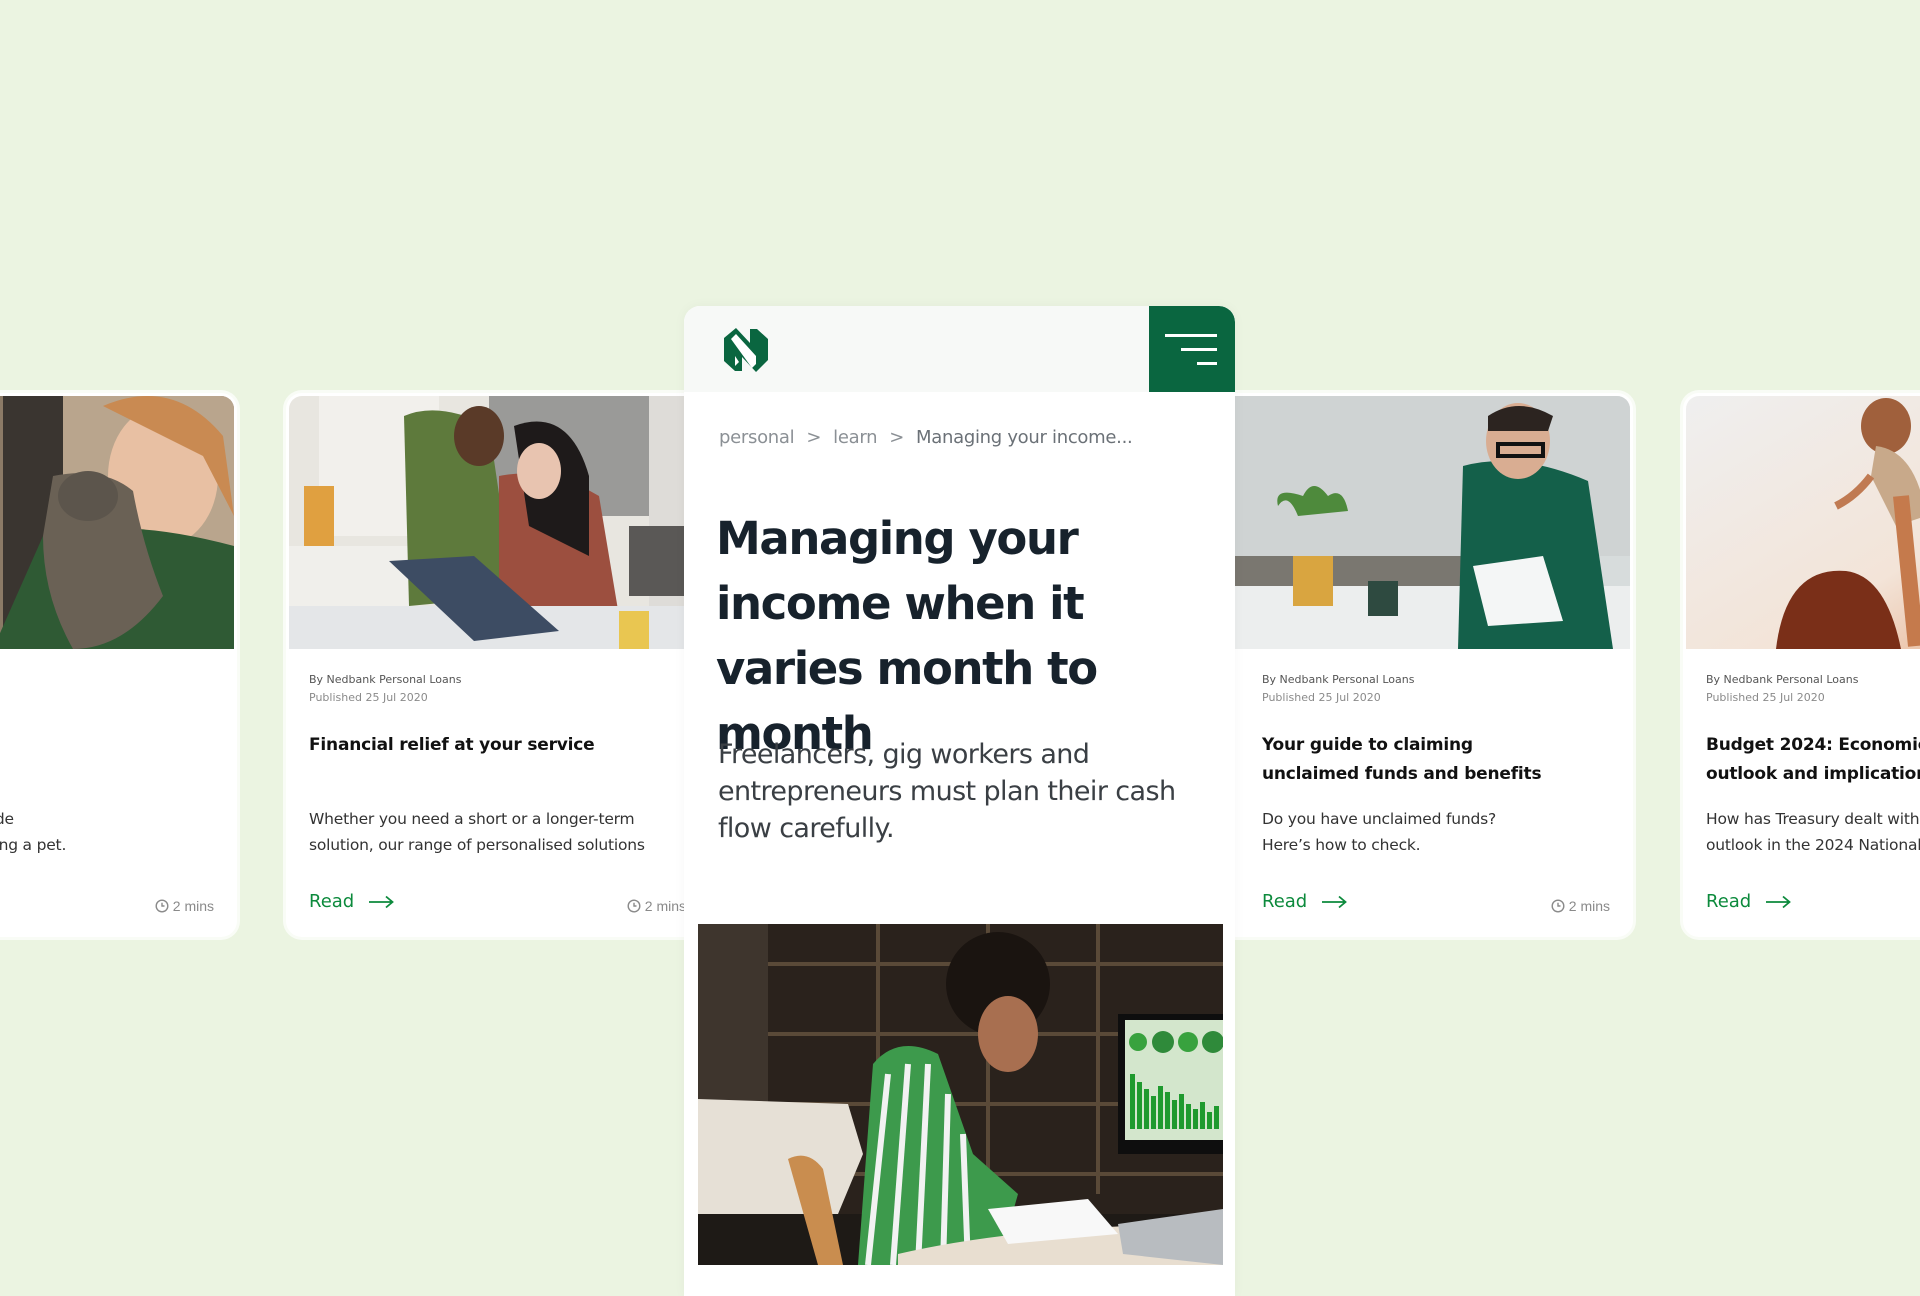  What do you see at coordinates (1803, 522) in the screenshot?
I see `card-image-mother-child` at bounding box center [1803, 522].